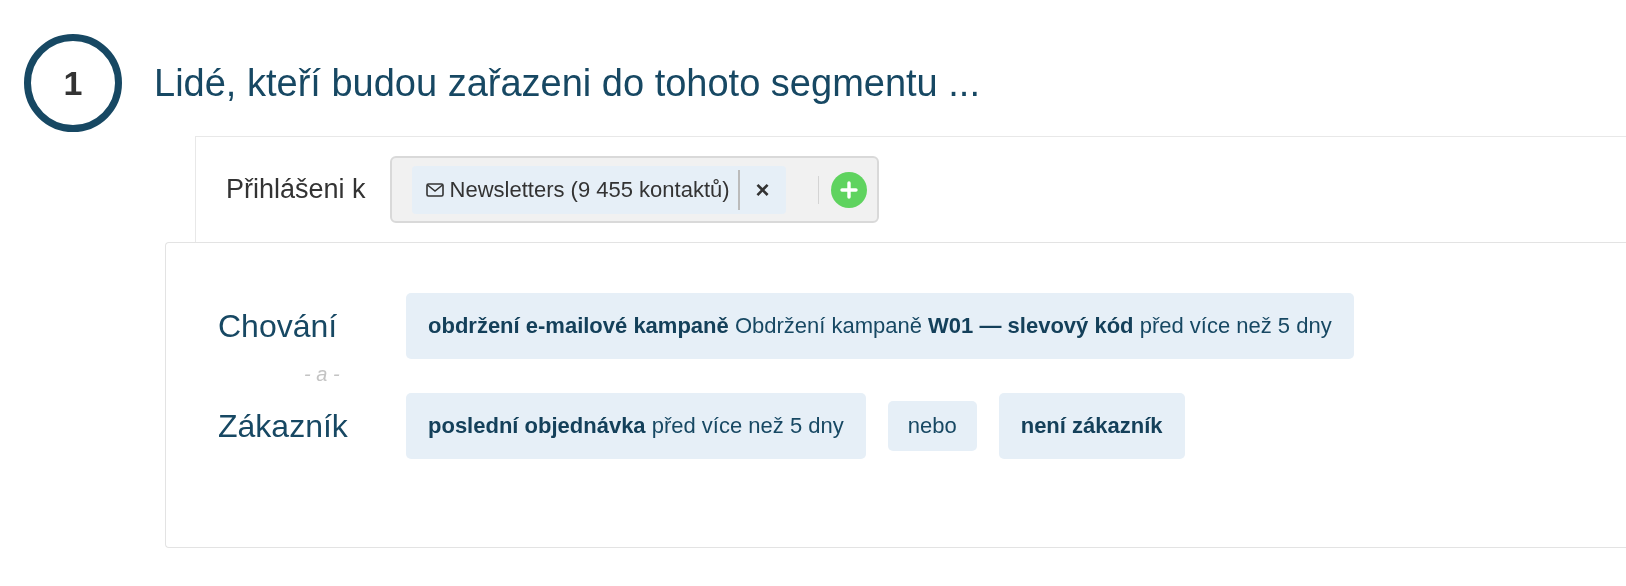 The height and width of the screenshot is (586, 1626). Describe the element at coordinates (296, 189) in the screenshot. I see `field-label: Přihlášeni k` at that location.